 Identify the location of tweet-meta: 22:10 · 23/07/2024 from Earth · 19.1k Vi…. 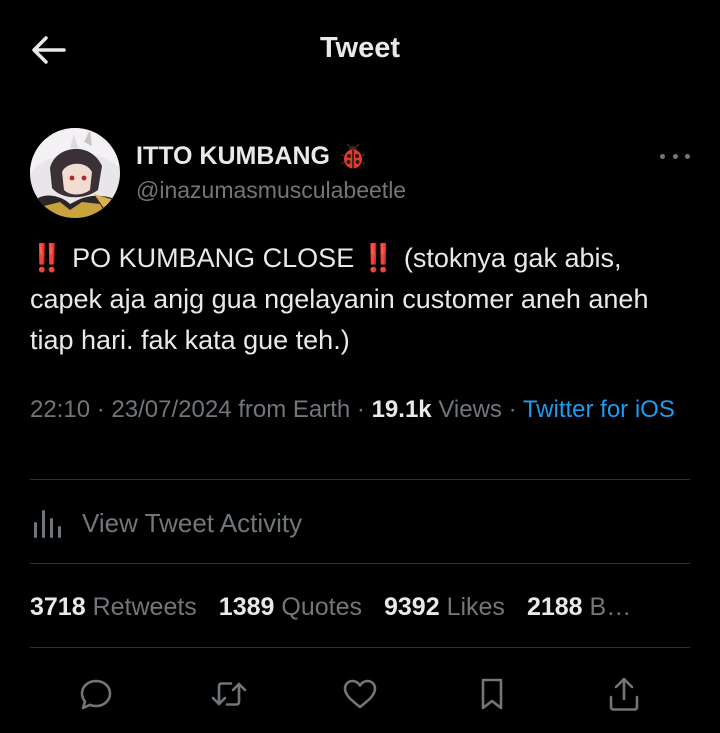
(365, 410).